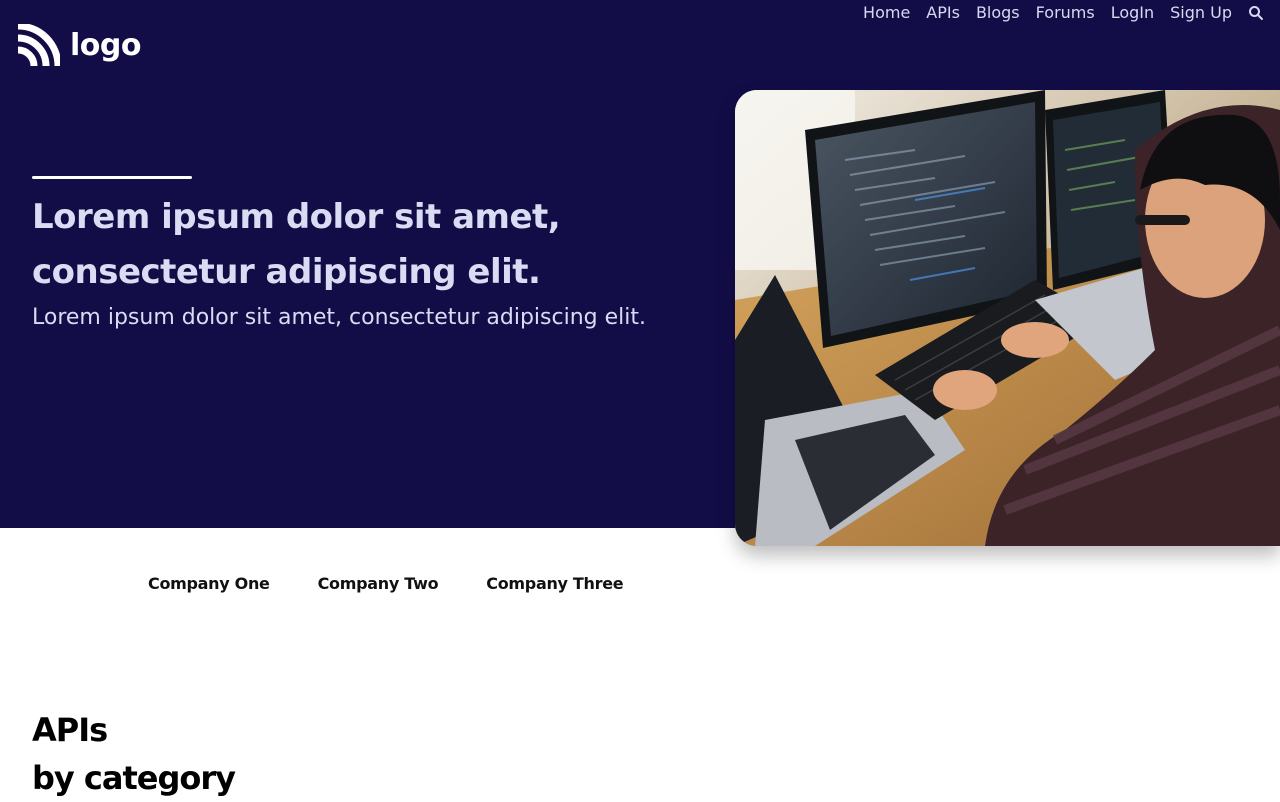  I want to click on logo-text: logo, so click(105, 45).